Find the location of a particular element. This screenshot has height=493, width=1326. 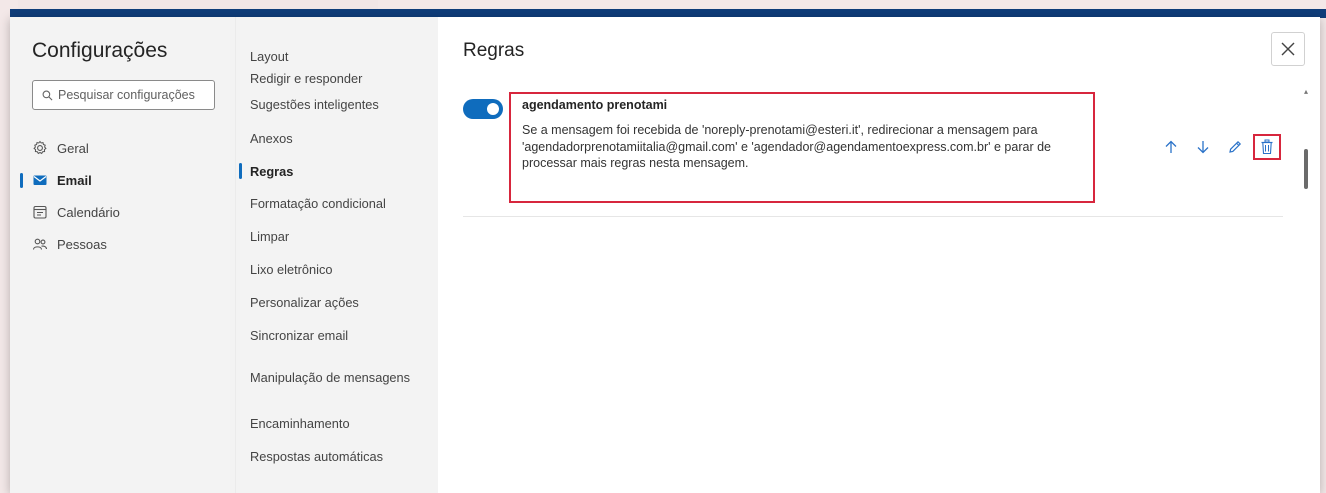

menu-item-sincronizar-email: Sincronizar email is located at coordinates (344, 335).